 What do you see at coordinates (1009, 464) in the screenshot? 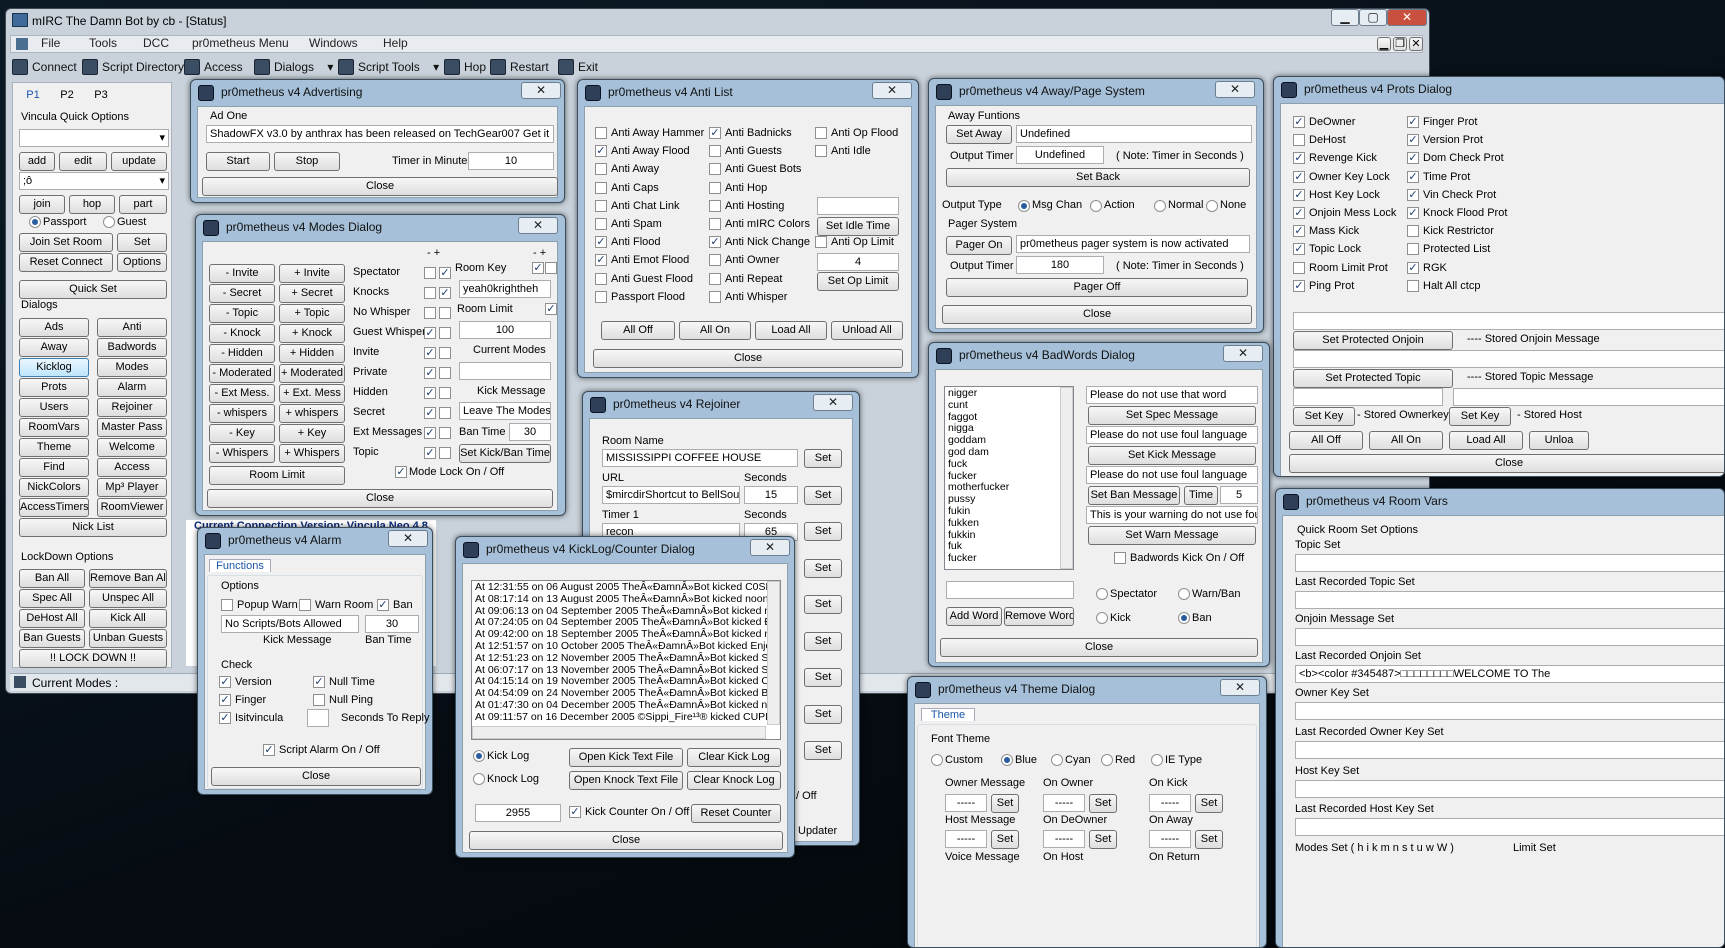
I see `badword-item: fuck` at bounding box center [1009, 464].